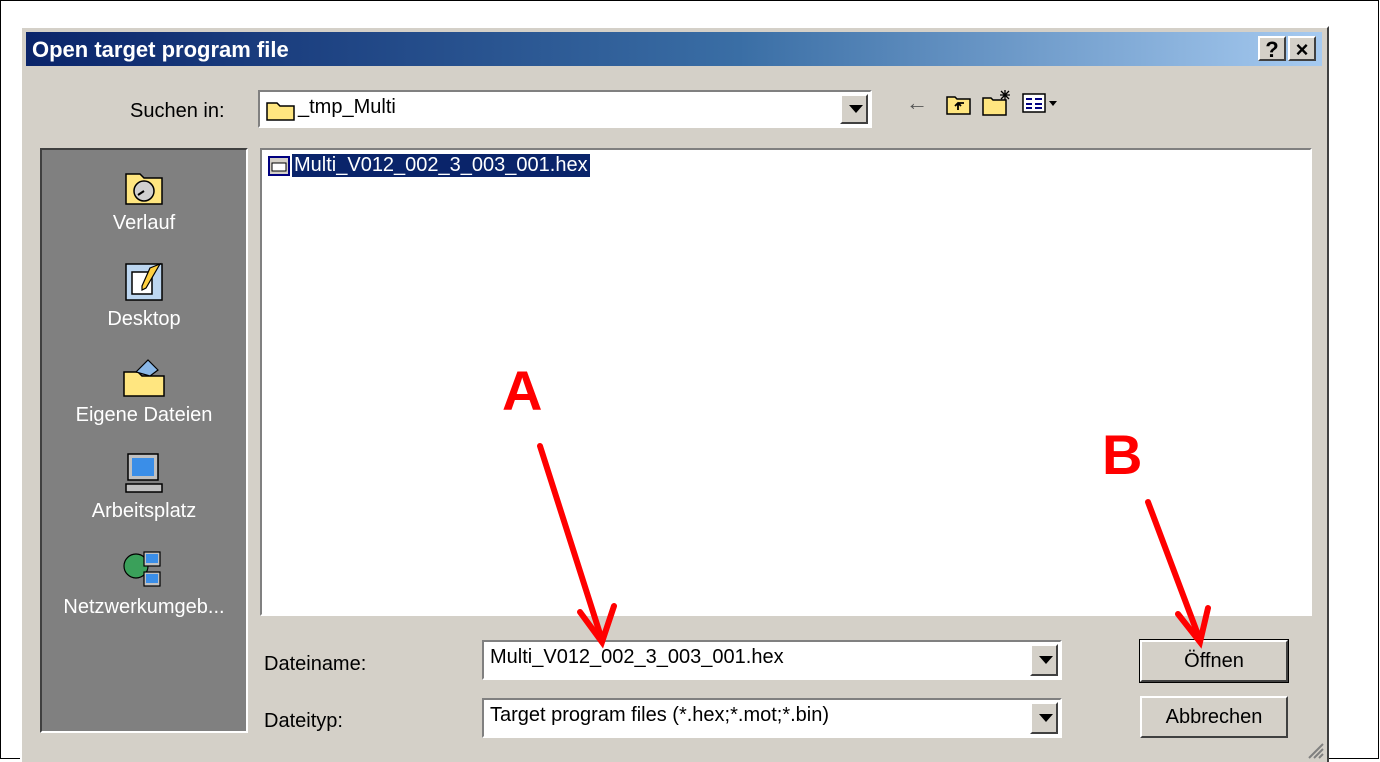 Image resolution: width=1380 pixels, height=762 pixels. Describe the element at coordinates (1174, 571) in the screenshot. I see `arrow-b-icon` at that location.